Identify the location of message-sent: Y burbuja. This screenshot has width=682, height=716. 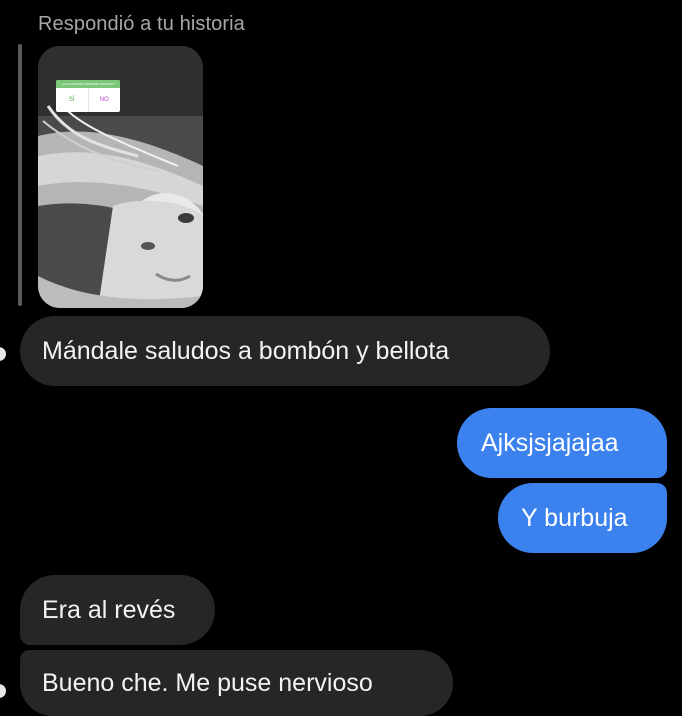
(582, 518).